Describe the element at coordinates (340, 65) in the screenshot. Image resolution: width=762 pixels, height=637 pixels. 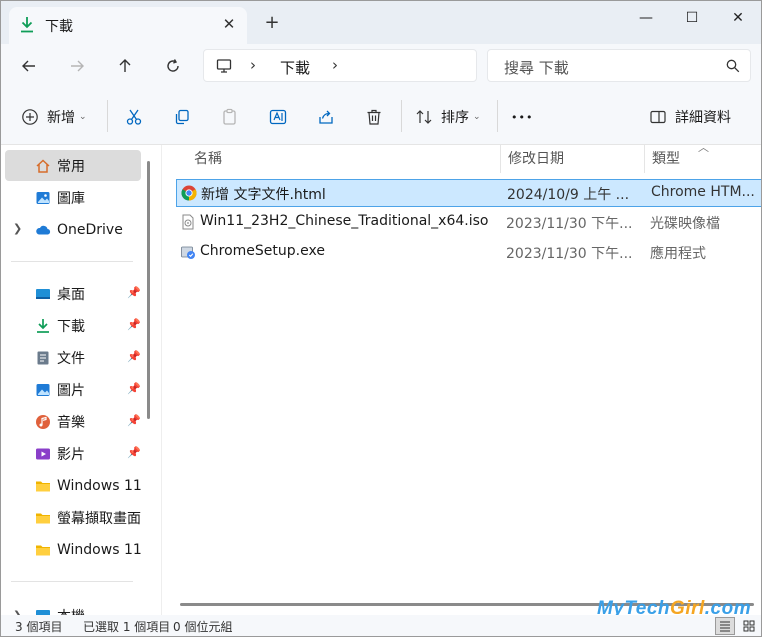
I see `address-path: › 下載 ›` at that location.